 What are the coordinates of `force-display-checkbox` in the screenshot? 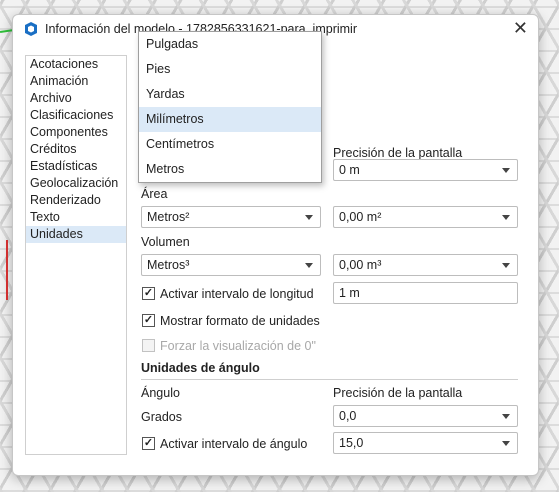 It's located at (148, 345).